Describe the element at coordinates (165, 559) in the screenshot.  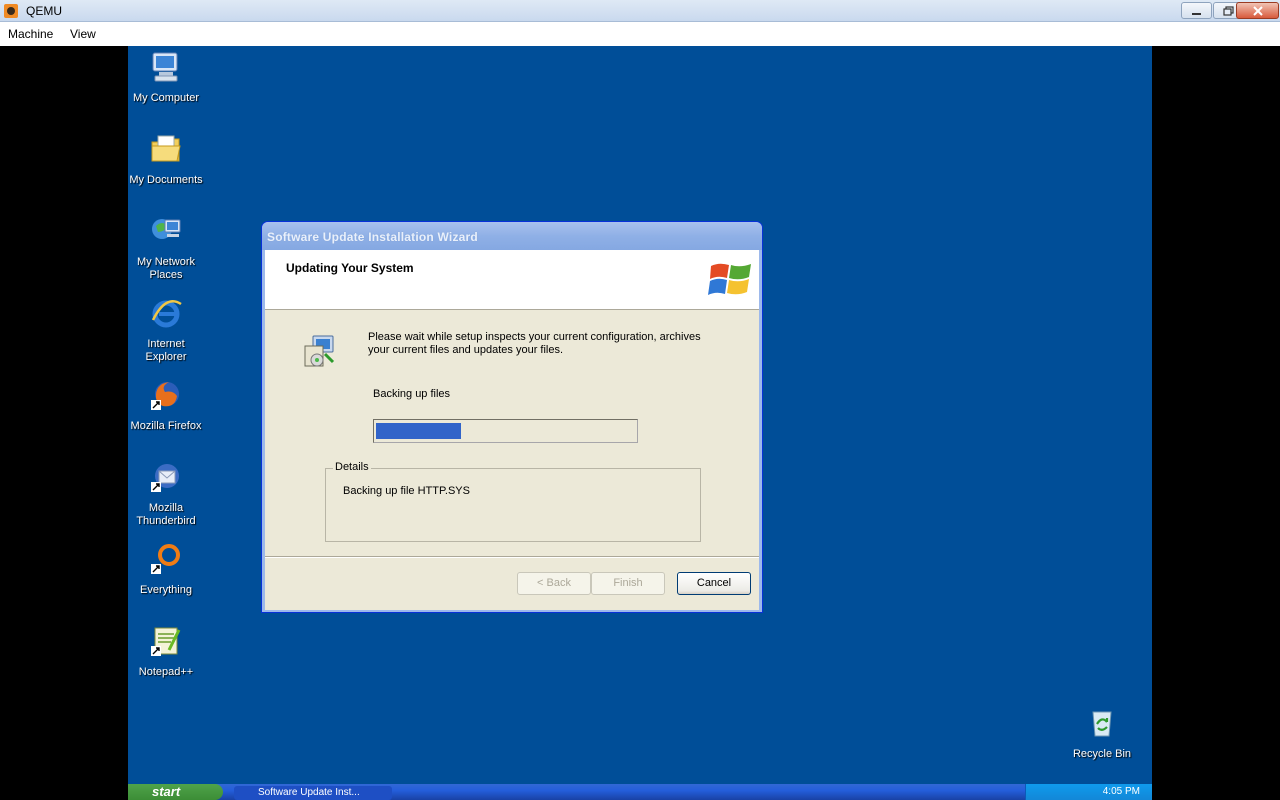
I see `everything-icon` at that location.